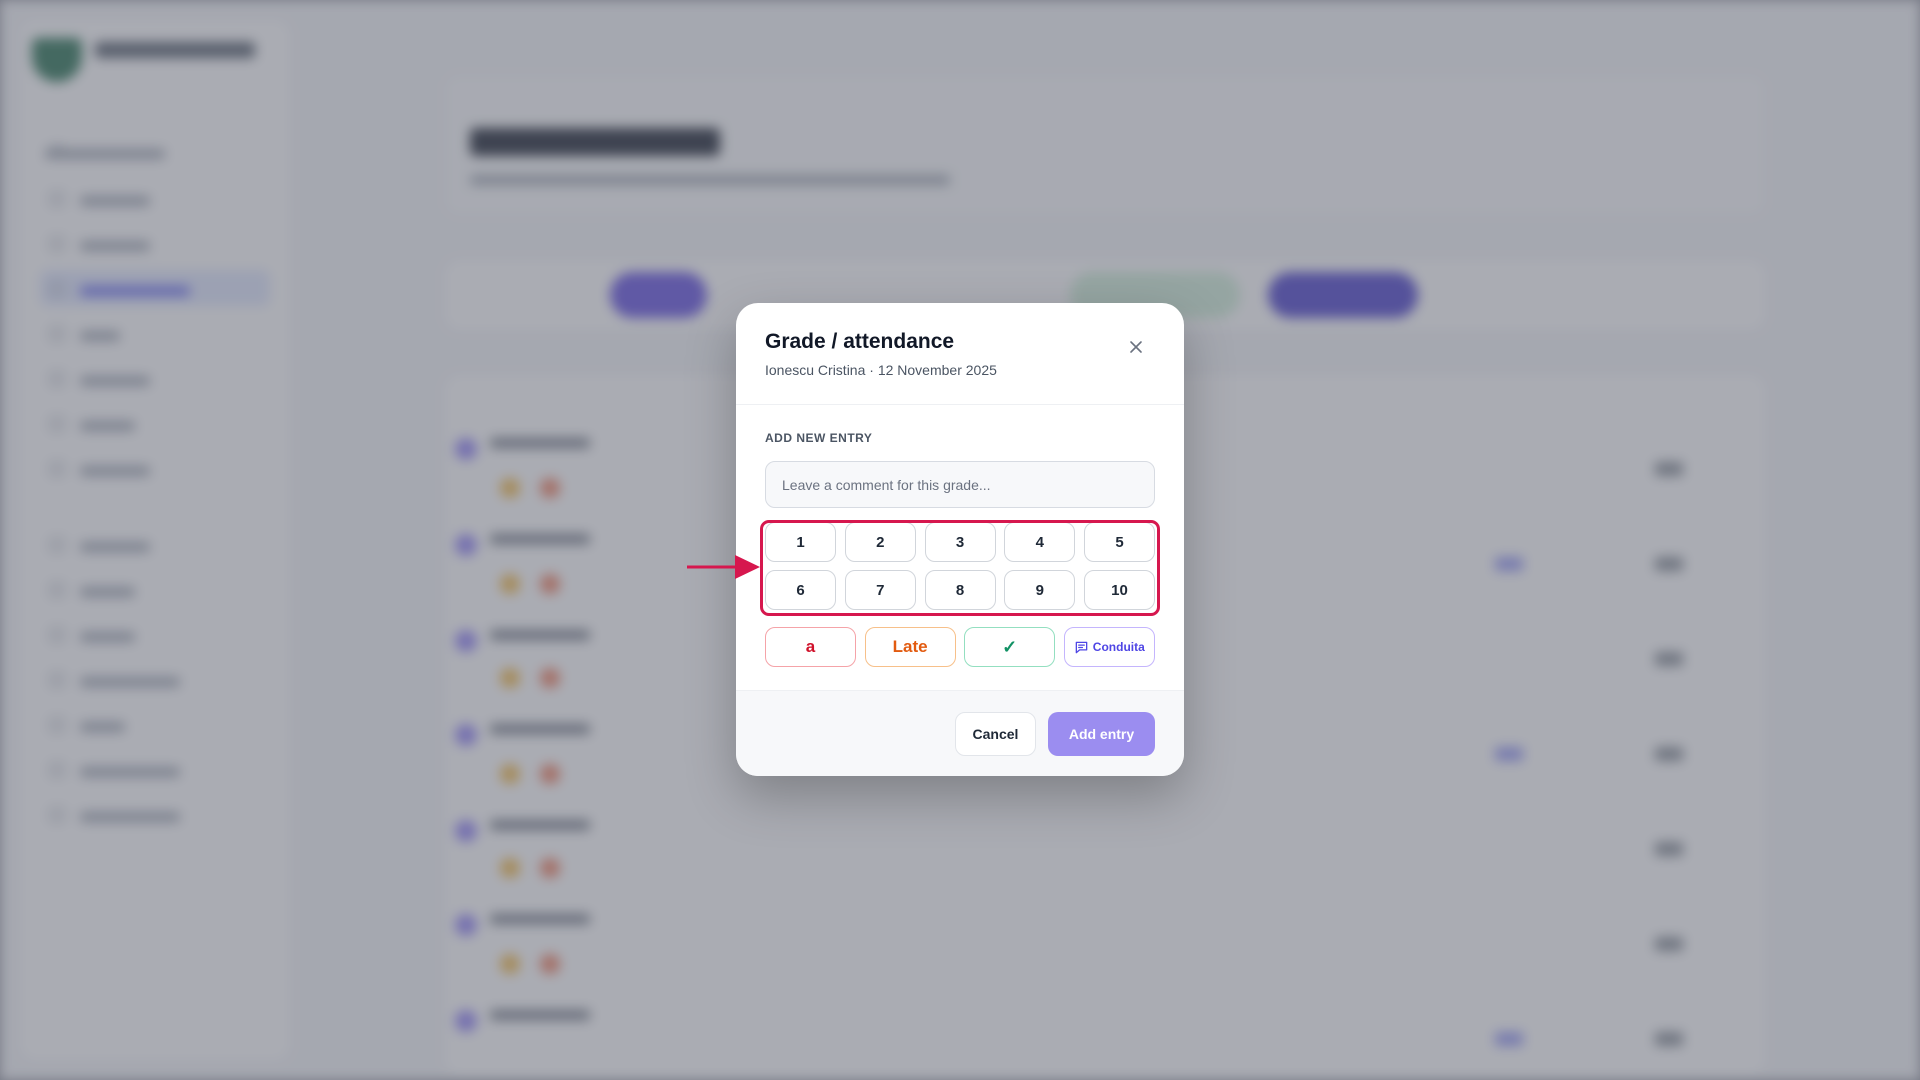 The image size is (1920, 1080). What do you see at coordinates (800, 542) in the screenshot?
I see `grade-button-1: 1` at bounding box center [800, 542].